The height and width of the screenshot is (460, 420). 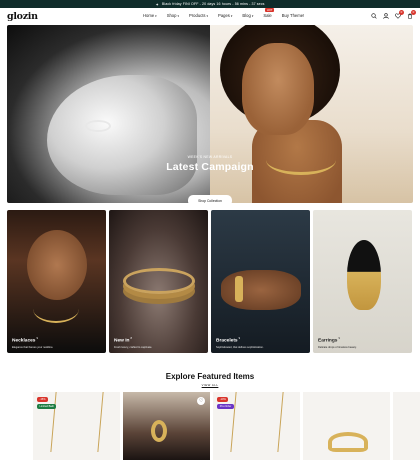 I want to click on nav-item-home: Home▾, so click(x=150, y=15).